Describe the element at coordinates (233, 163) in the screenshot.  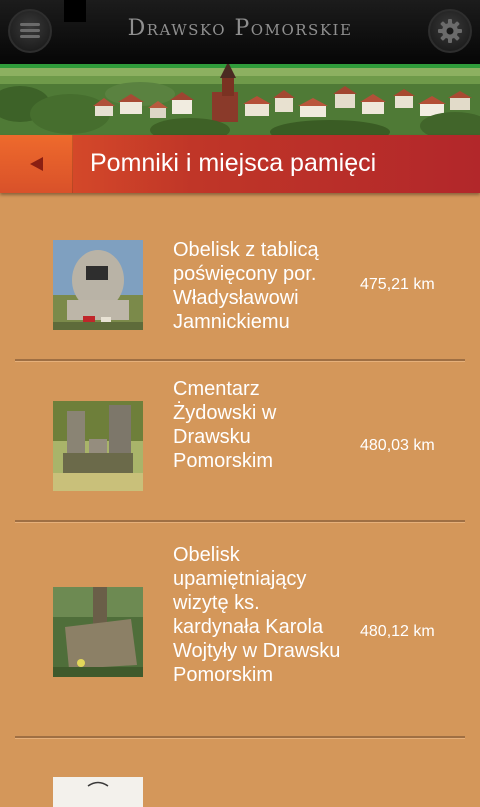
I see `section-title: Pomniki i miejsca pamięci` at that location.